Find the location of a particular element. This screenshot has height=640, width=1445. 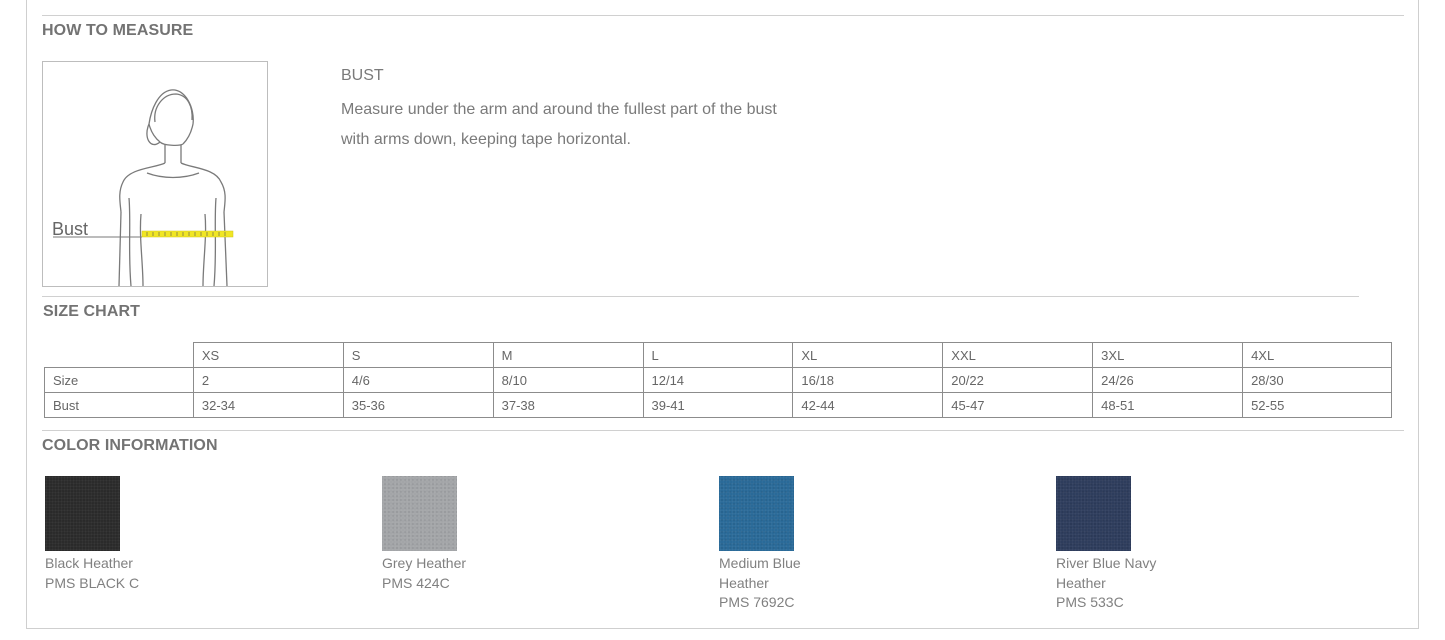

divider-measure is located at coordinates (700, 296).